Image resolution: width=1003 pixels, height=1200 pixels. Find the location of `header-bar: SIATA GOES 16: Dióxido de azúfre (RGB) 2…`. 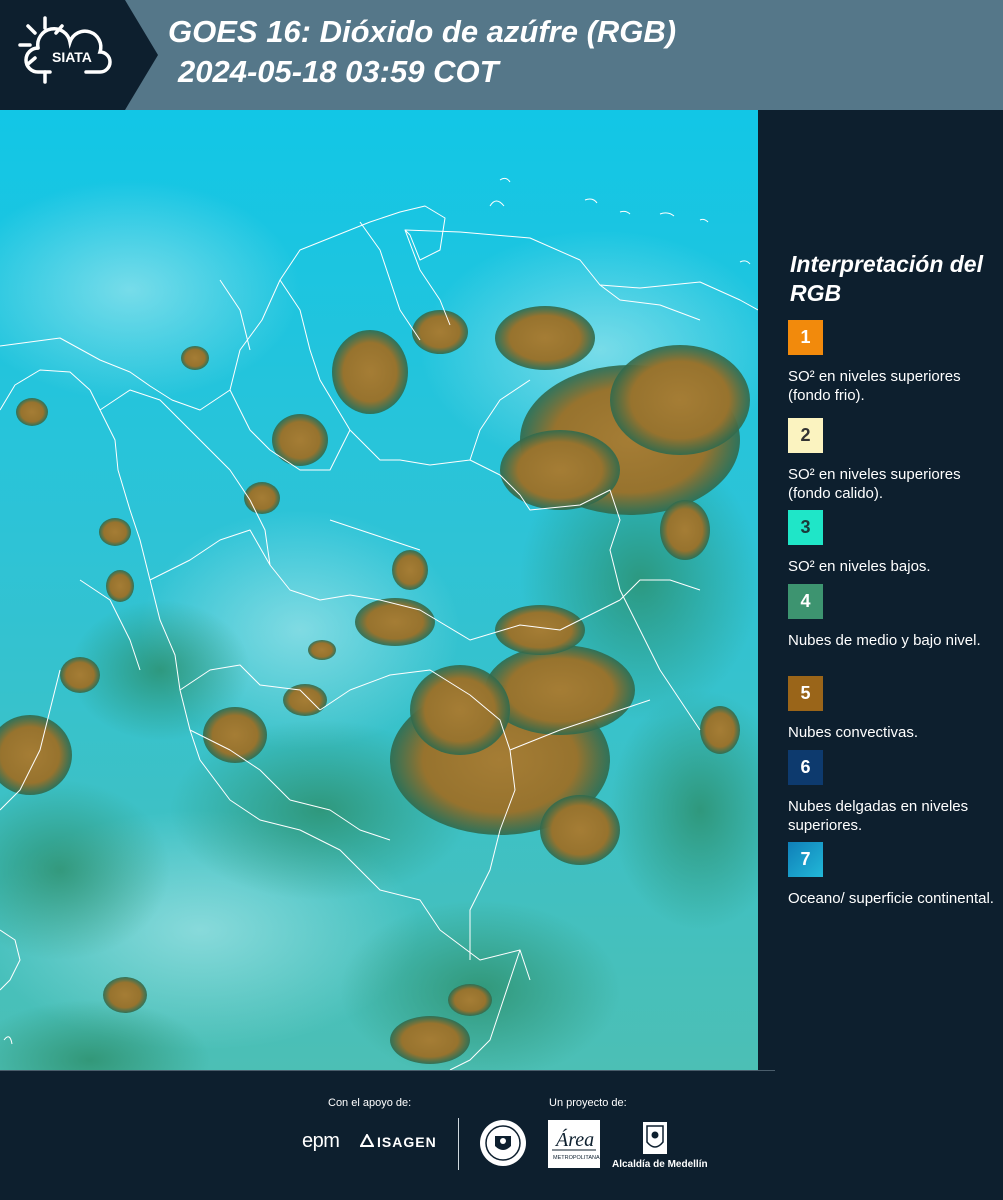

header-bar: SIATA GOES 16: Dióxido de azúfre (RGB) 2… is located at coordinates (501, 55).